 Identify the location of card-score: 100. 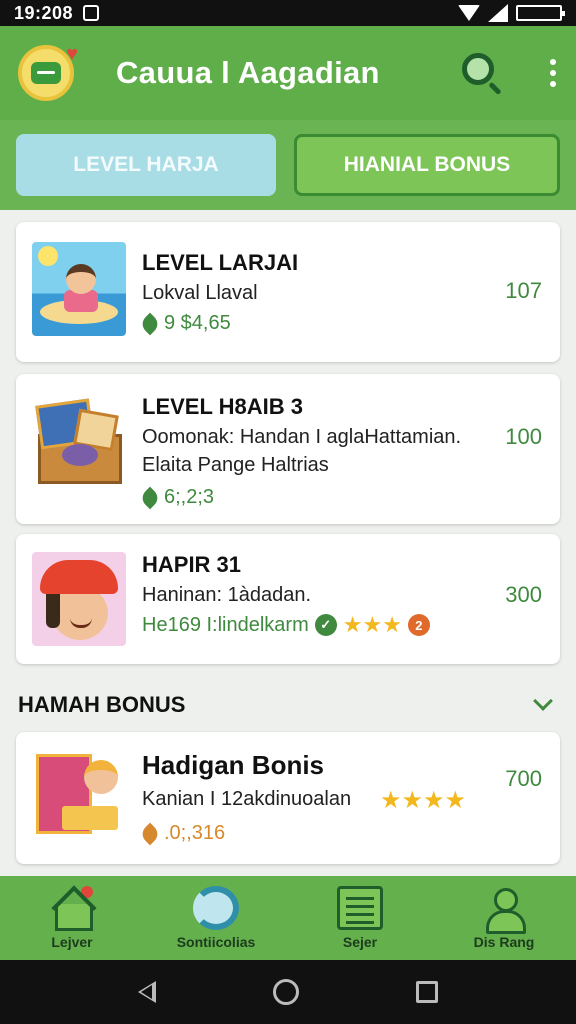
(523, 436).